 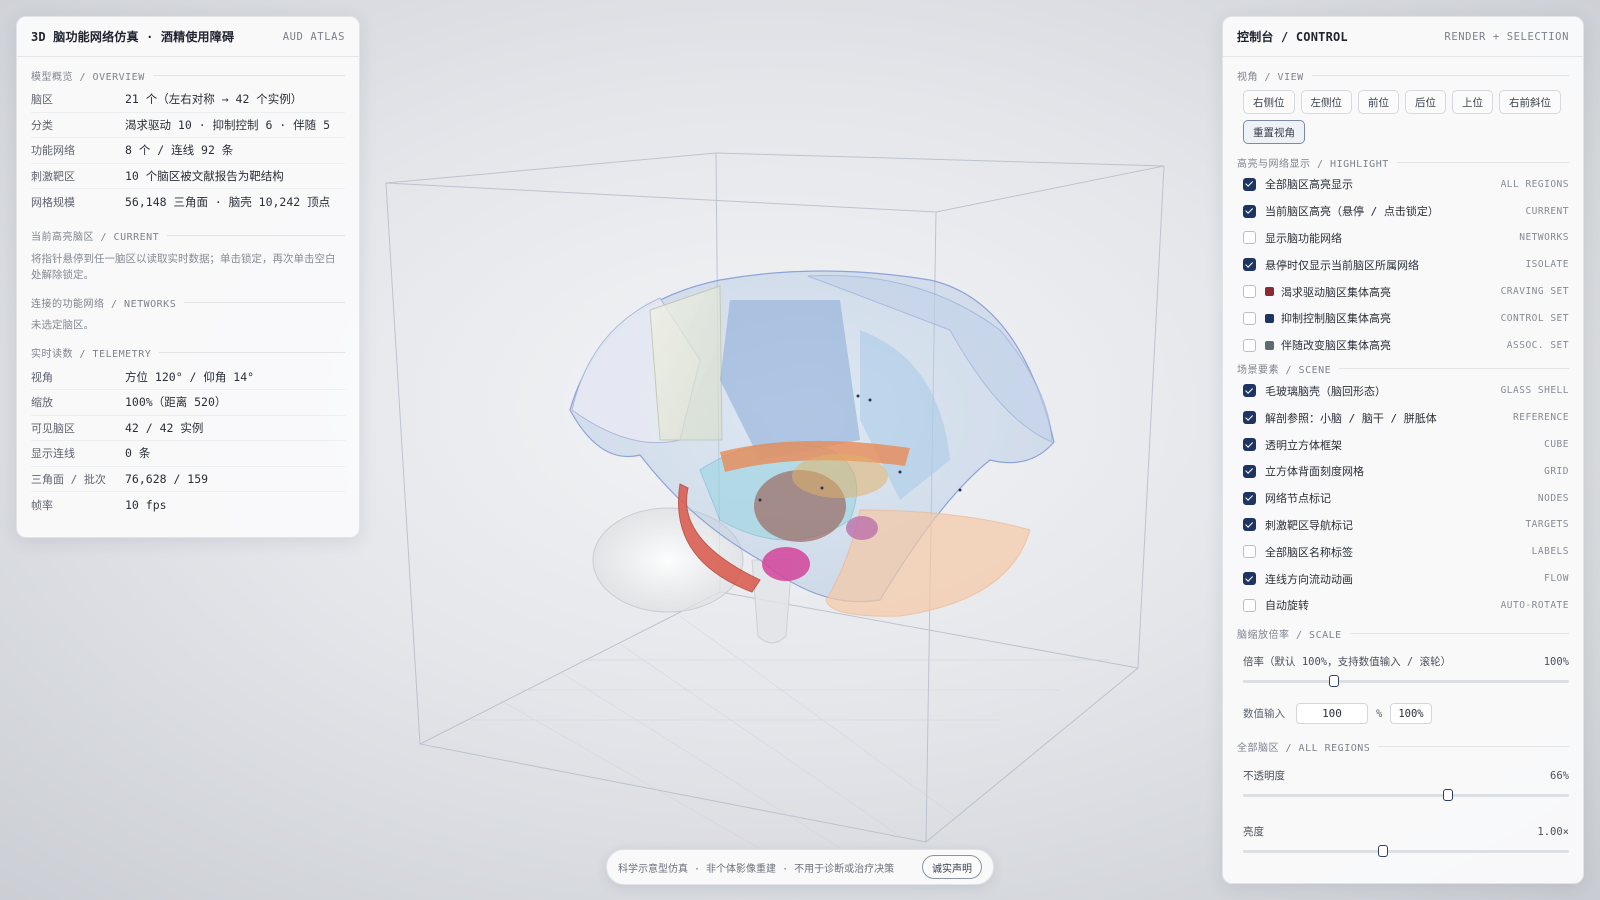 I want to click on view-buttons: 右侧位 左侧位 前位 后位 上位 右前斜位 重置视角, so click(x=1406, y=117).